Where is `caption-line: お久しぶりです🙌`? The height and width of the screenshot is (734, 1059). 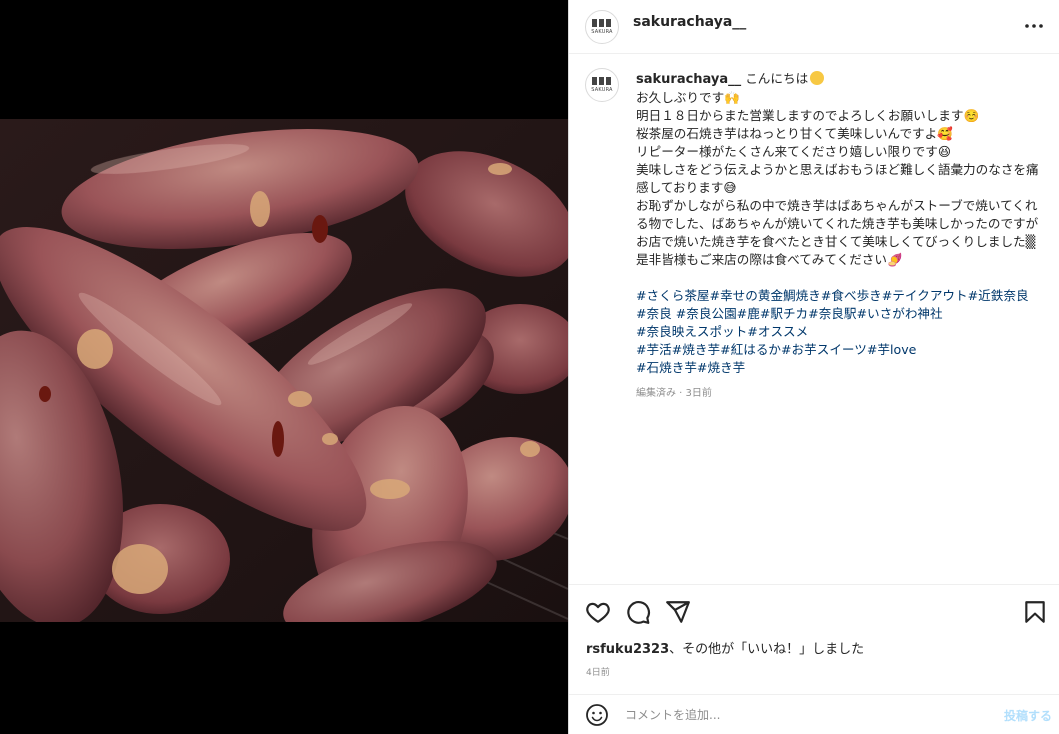 caption-line: お久しぶりです🙌 is located at coordinates (688, 97).